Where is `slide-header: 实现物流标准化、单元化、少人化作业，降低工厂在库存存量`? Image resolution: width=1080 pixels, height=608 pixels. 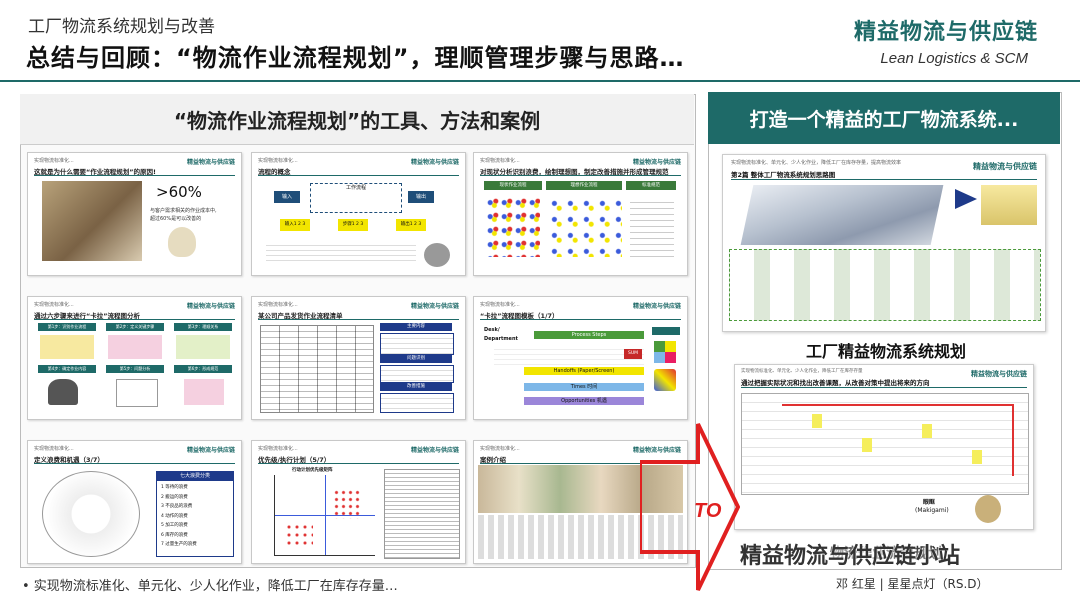 slide-header: 实现物流标准化、单元化、少人化作业，降低工厂在库存存量 is located at coordinates (802, 371).